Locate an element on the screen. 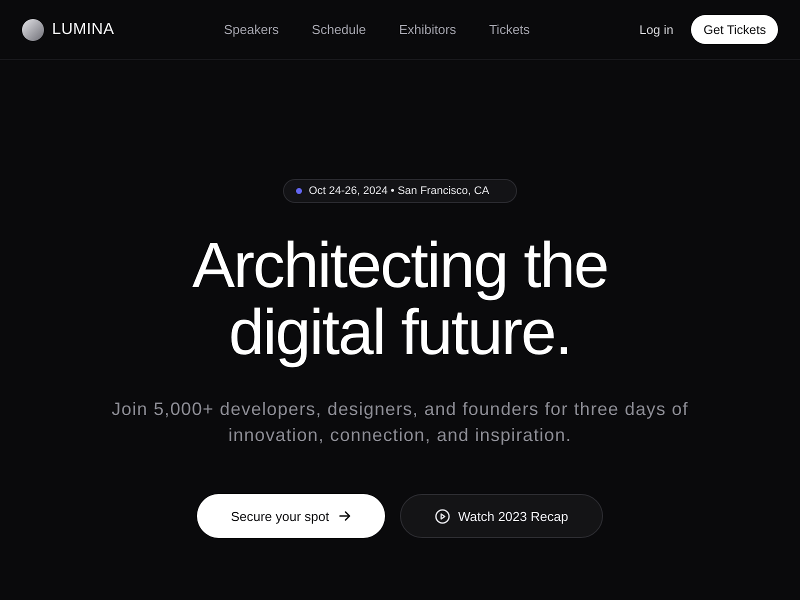 The image size is (800, 600). get-tickets-button: Get Tickets is located at coordinates (734, 29).